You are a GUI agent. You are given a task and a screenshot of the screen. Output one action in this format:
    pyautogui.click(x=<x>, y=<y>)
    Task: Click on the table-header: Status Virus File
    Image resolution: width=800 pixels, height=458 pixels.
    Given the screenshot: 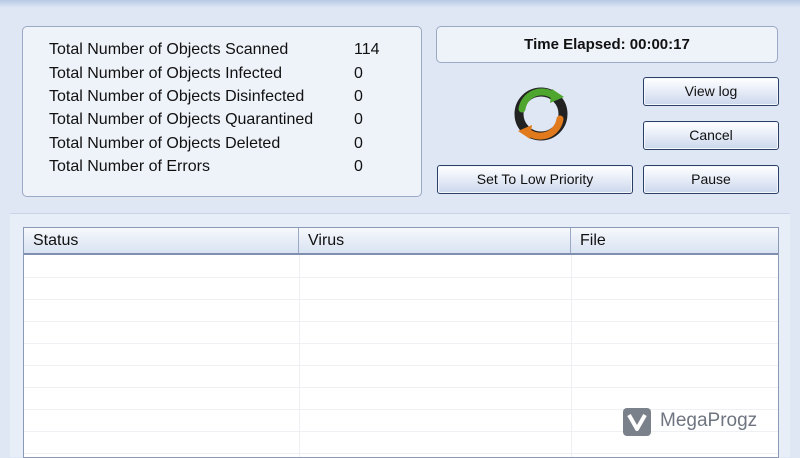 What is the action you would take?
    pyautogui.click(x=401, y=241)
    